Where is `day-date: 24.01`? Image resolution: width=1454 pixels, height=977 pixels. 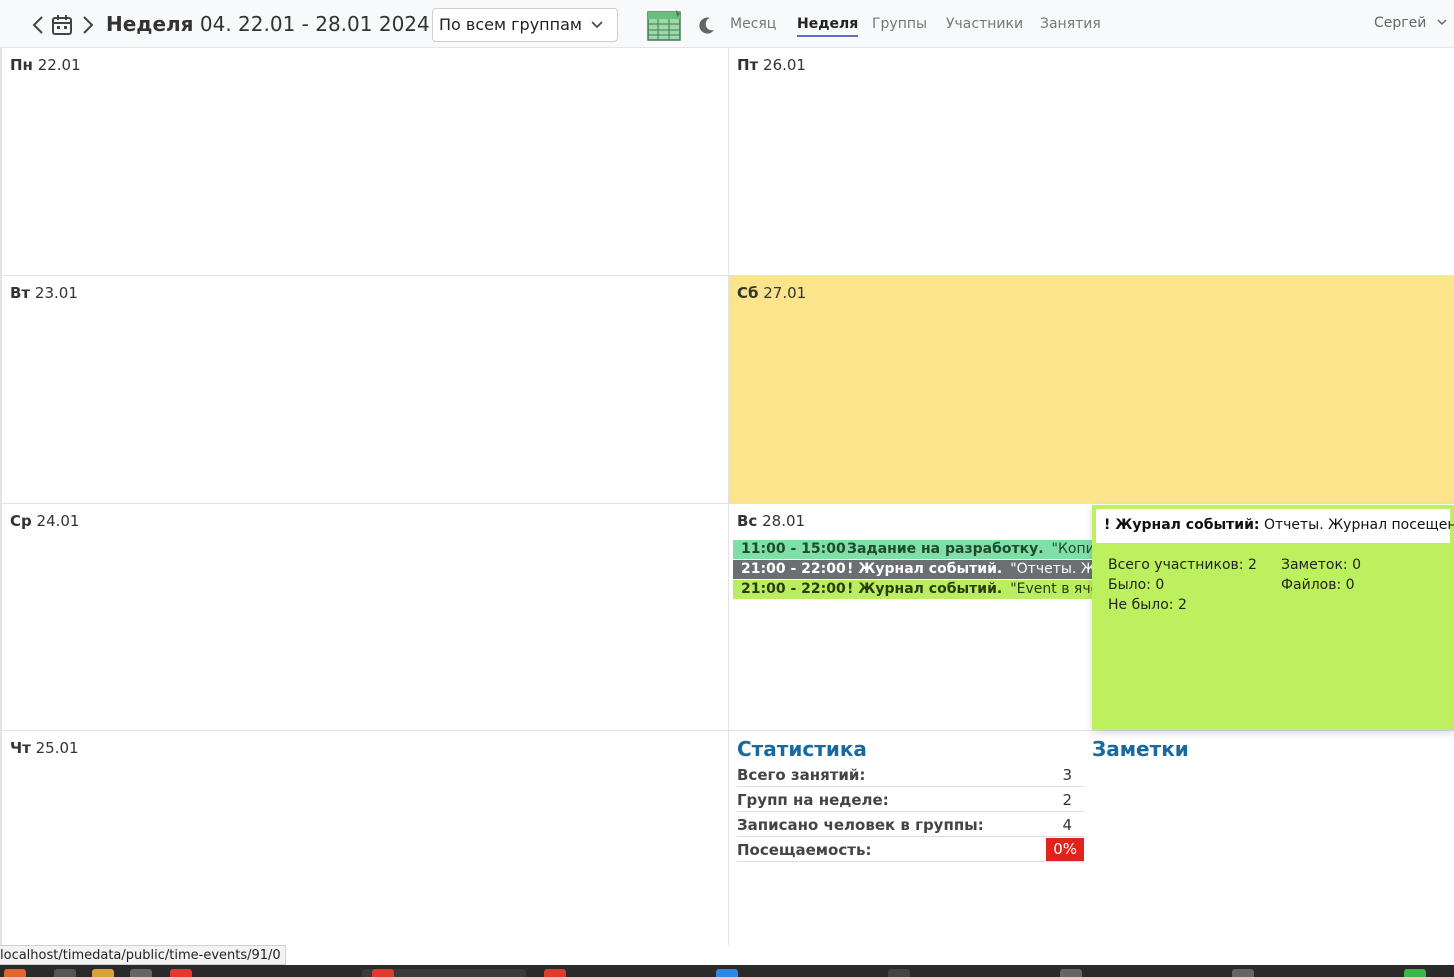
day-date: 24.01 is located at coordinates (58, 521).